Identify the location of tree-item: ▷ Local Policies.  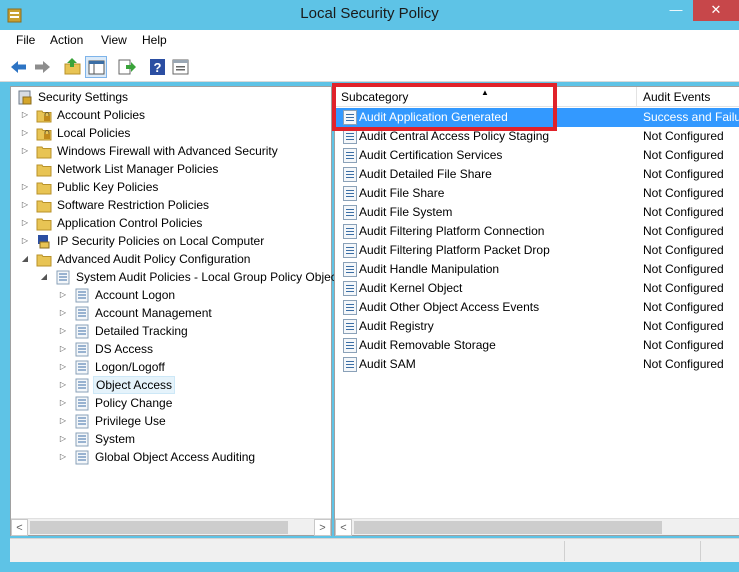
(171, 133).